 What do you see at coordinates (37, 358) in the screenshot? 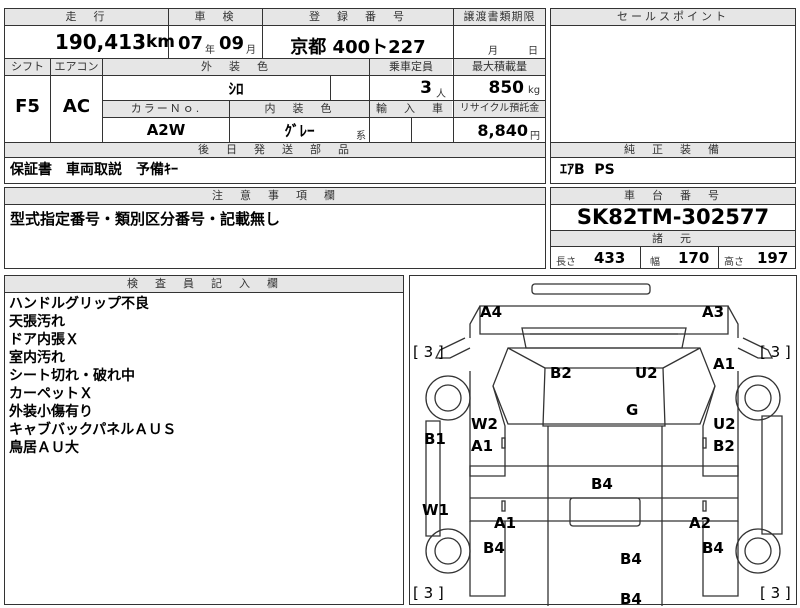
I see `inspector-line: 室内汚れ` at bounding box center [37, 358].